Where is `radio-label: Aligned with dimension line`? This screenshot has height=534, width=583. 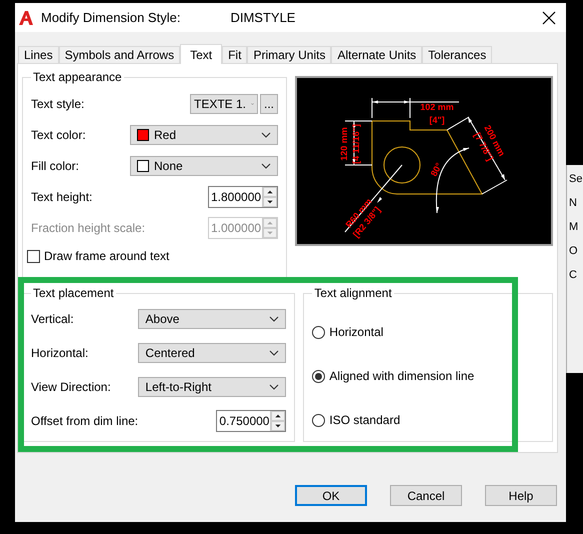
radio-label: Aligned with dimension line is located at coordinates (401, 376).